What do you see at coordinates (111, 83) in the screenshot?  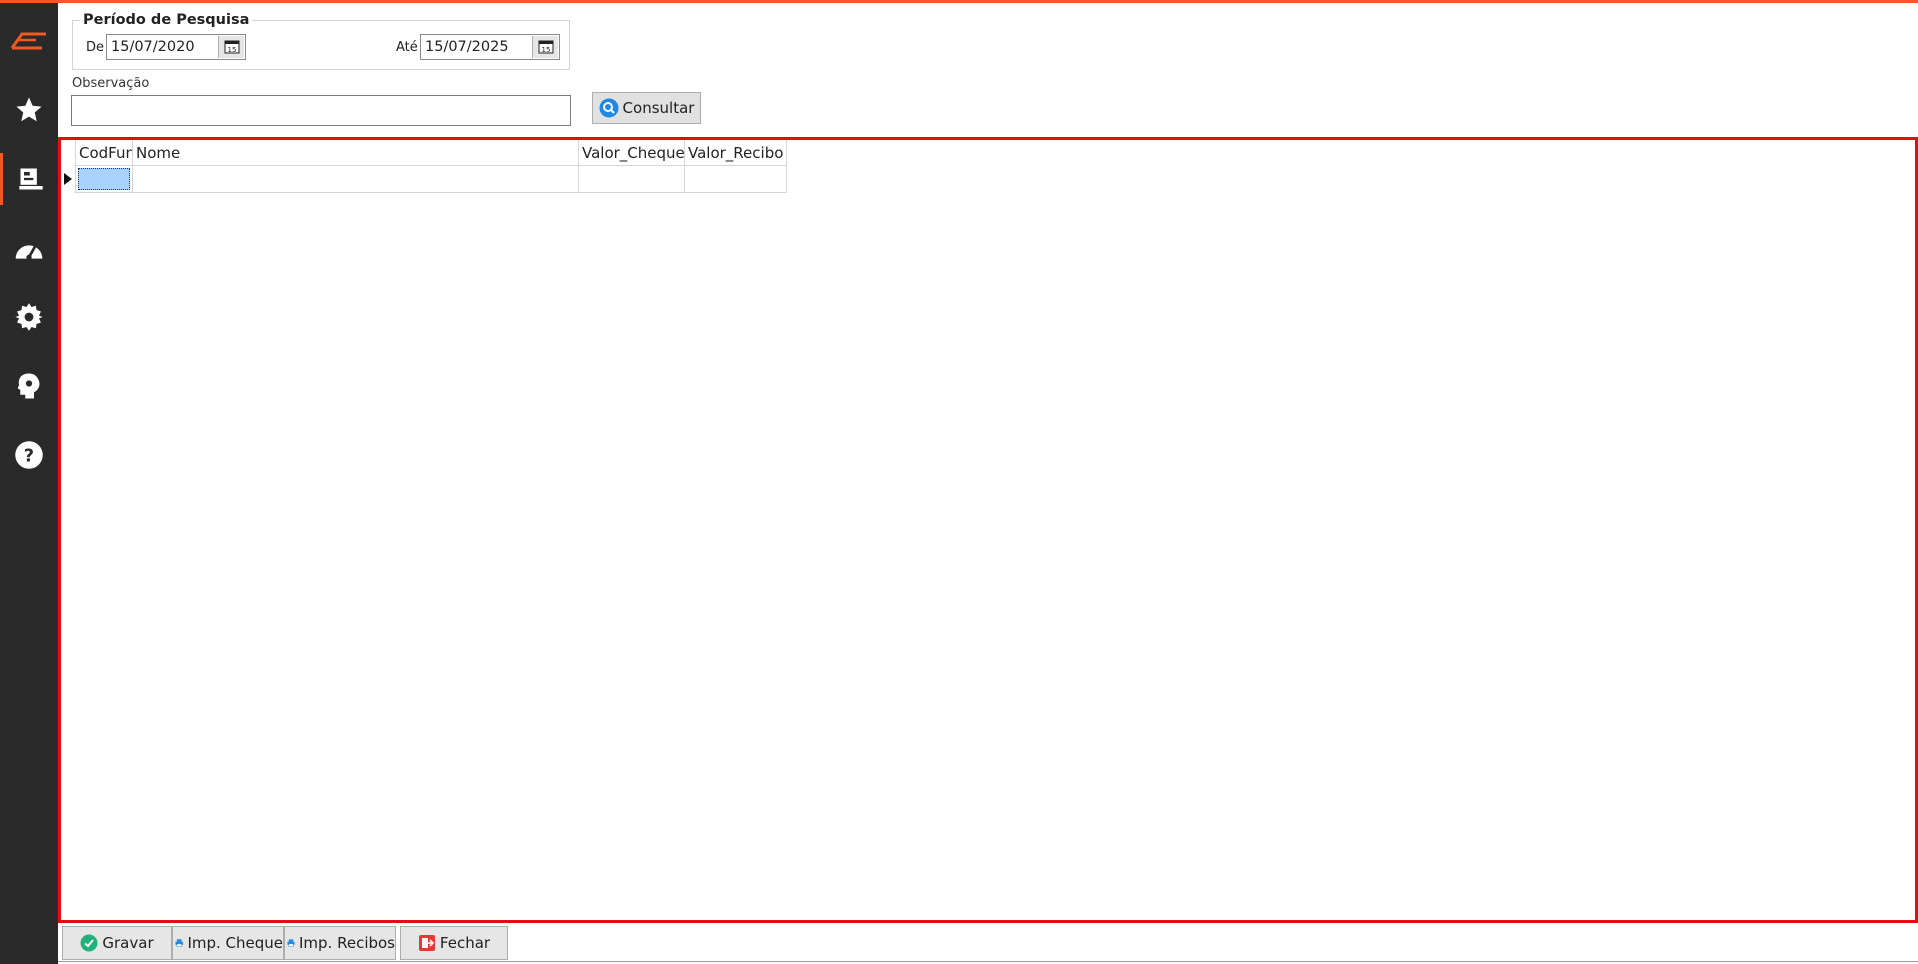 I see `observation-label: Observação` at bounding box center [111, 83].